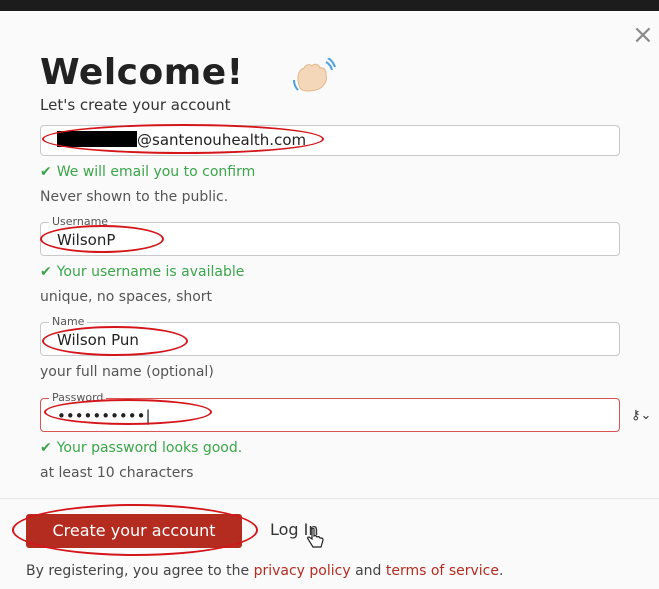 The image size is (659, 589). What do you see at coordinates (501, 571) in the screenshot?
I see `footer-suffix: .` at bounding box center [501, 571].